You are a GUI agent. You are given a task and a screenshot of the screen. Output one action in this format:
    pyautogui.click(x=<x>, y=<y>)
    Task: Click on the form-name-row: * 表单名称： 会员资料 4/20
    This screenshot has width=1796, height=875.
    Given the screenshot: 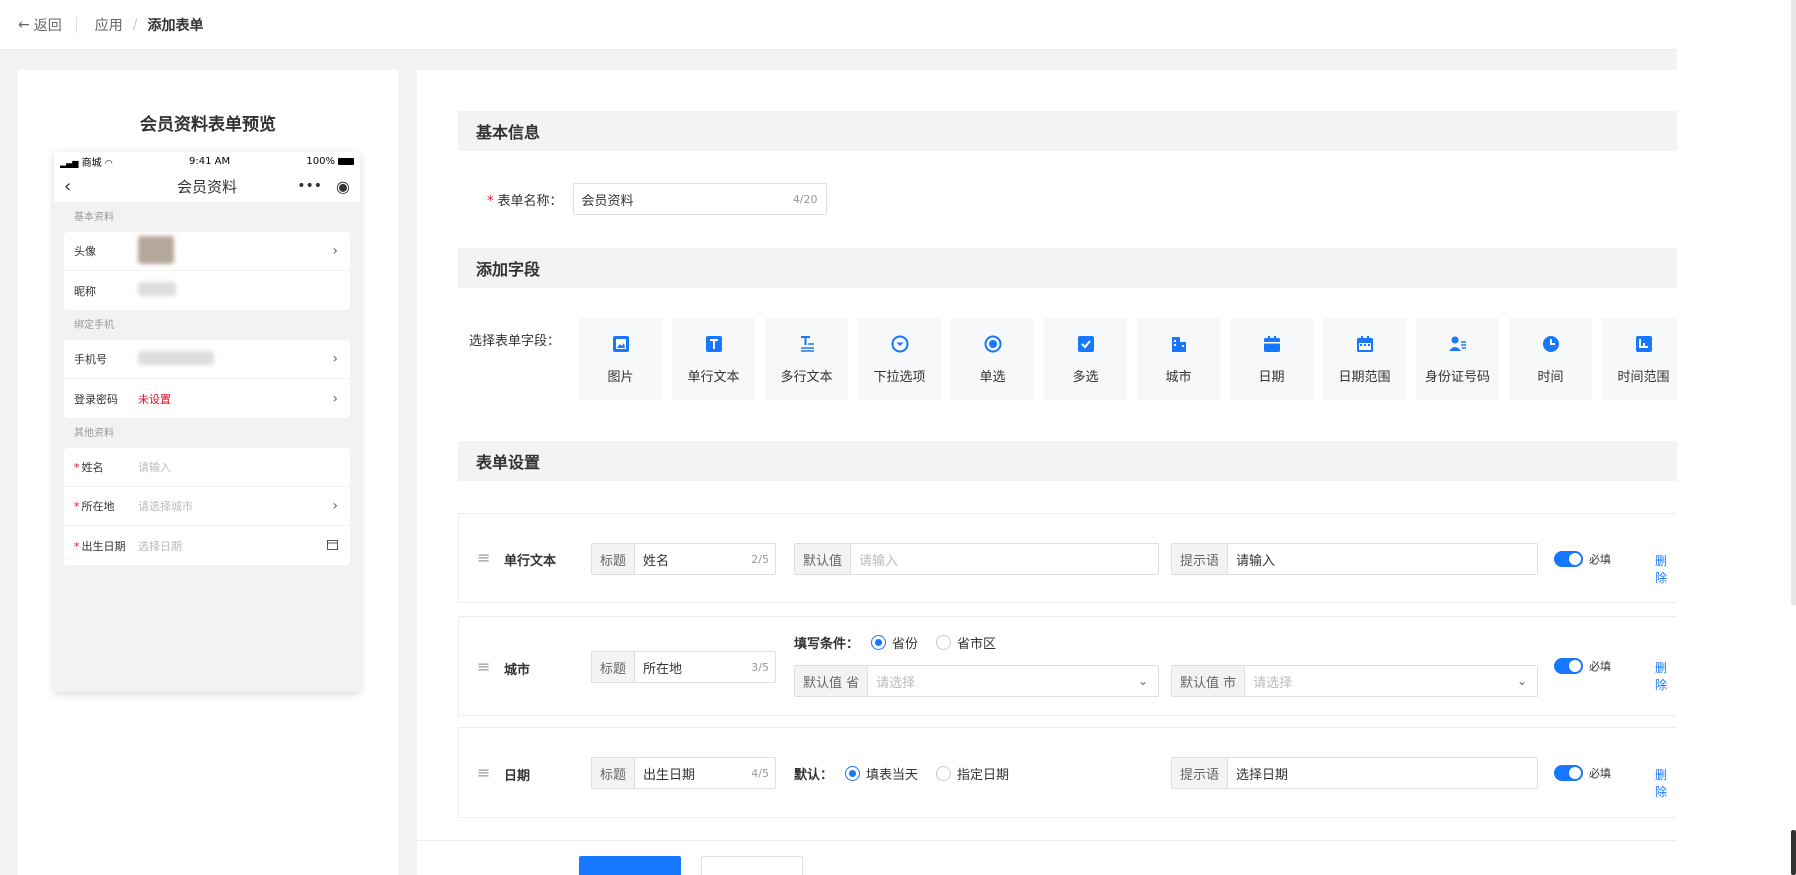 What is the action you would take?
    pyautogui.click(x=657, y=199)
    